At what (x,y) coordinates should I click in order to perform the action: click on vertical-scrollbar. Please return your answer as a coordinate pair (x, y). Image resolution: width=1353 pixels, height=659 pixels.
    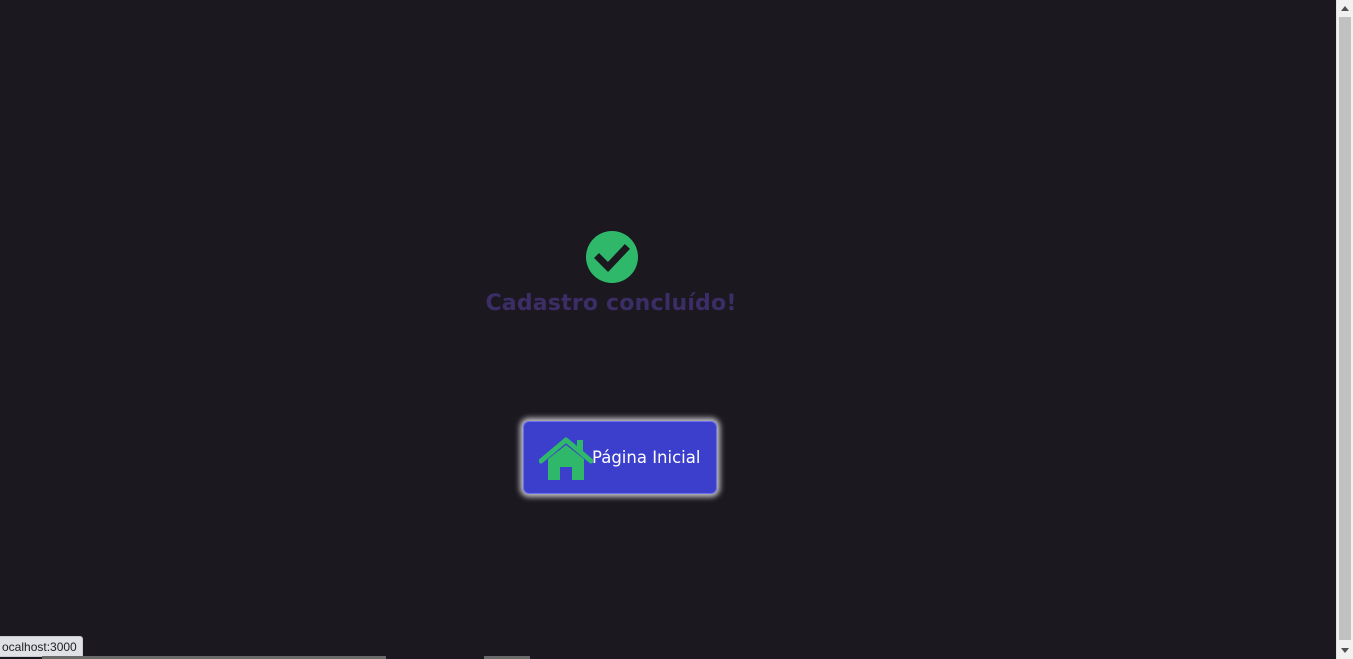
    Looking at the image, I should click on (1344, 329).